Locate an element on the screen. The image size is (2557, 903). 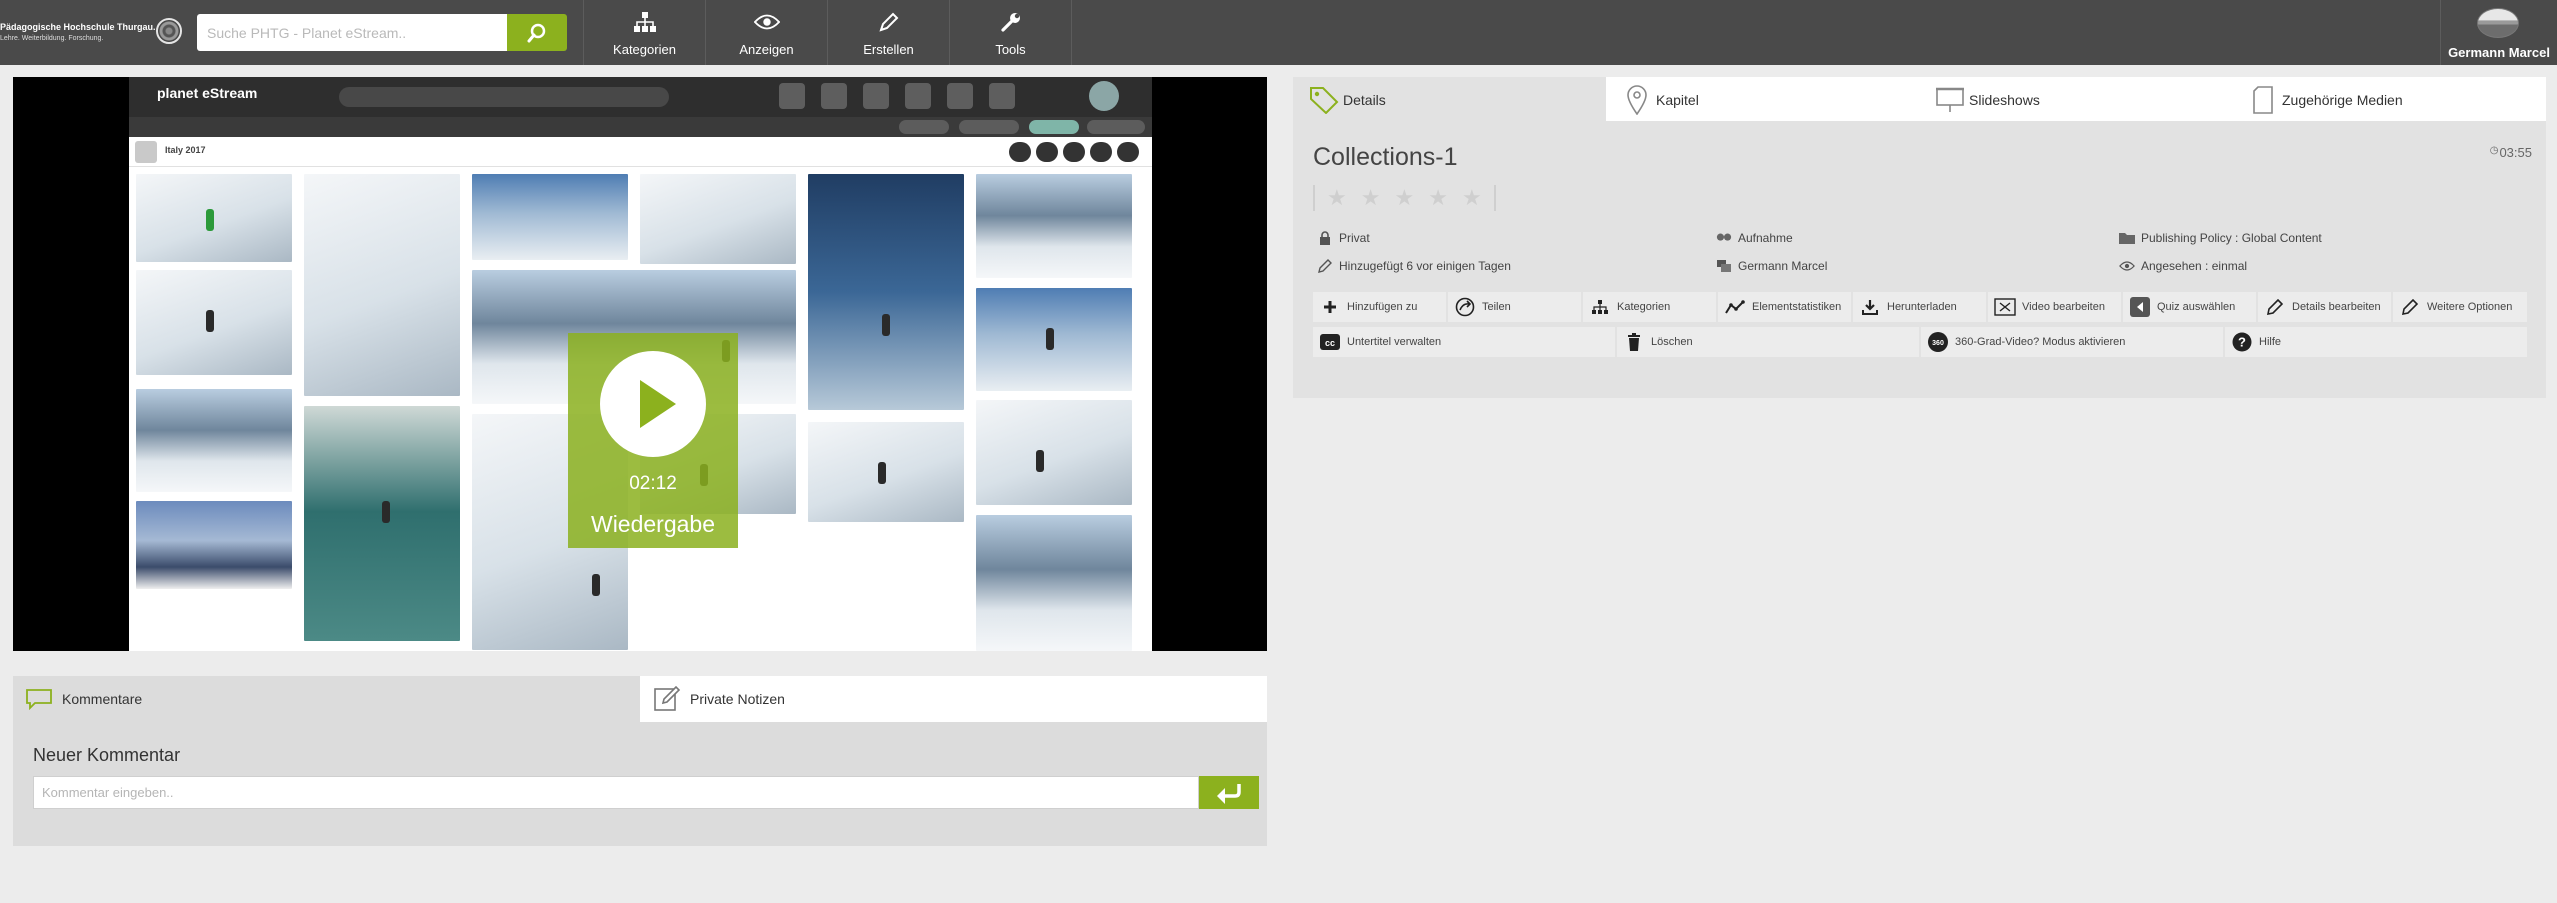
user-name: Germann Marcel is located at coordinates (2499, 52).